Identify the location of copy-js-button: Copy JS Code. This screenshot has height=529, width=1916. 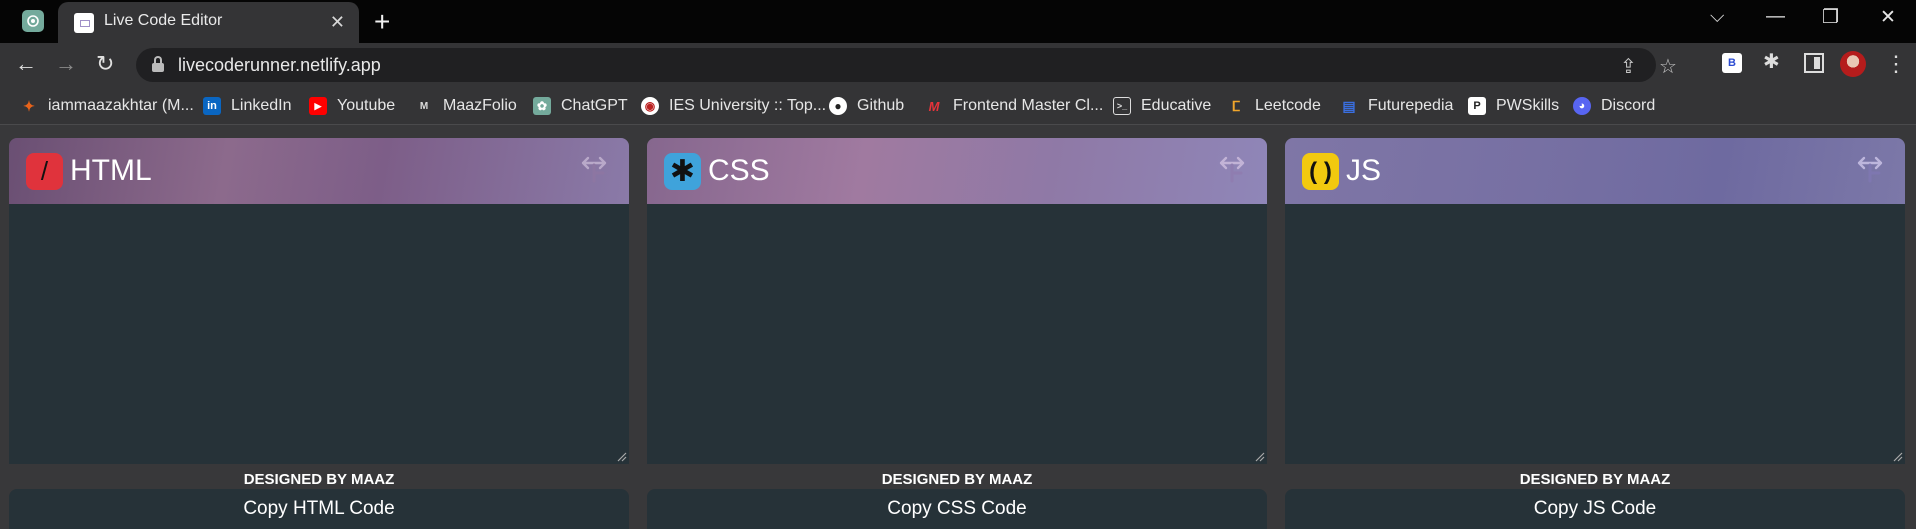
(1595, 509).